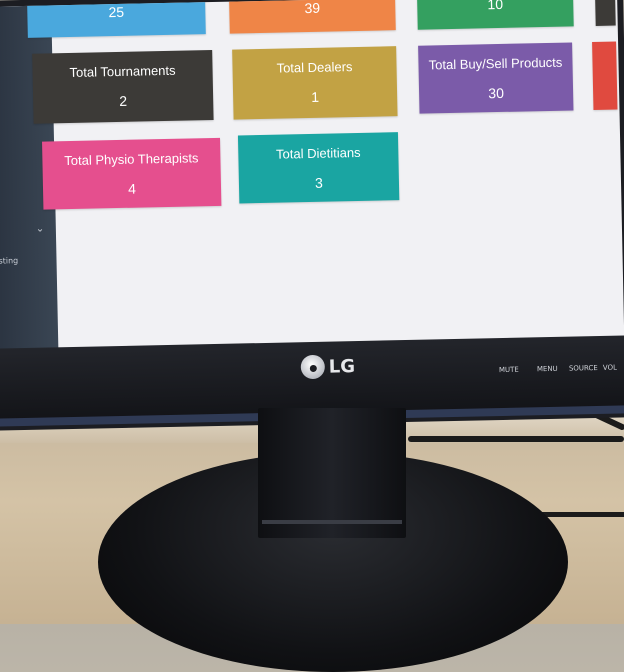 The width and height of the screenshot is (624, 672). I want to click on stat-card-dealers: Total Dealers 1, so click(315, 83).